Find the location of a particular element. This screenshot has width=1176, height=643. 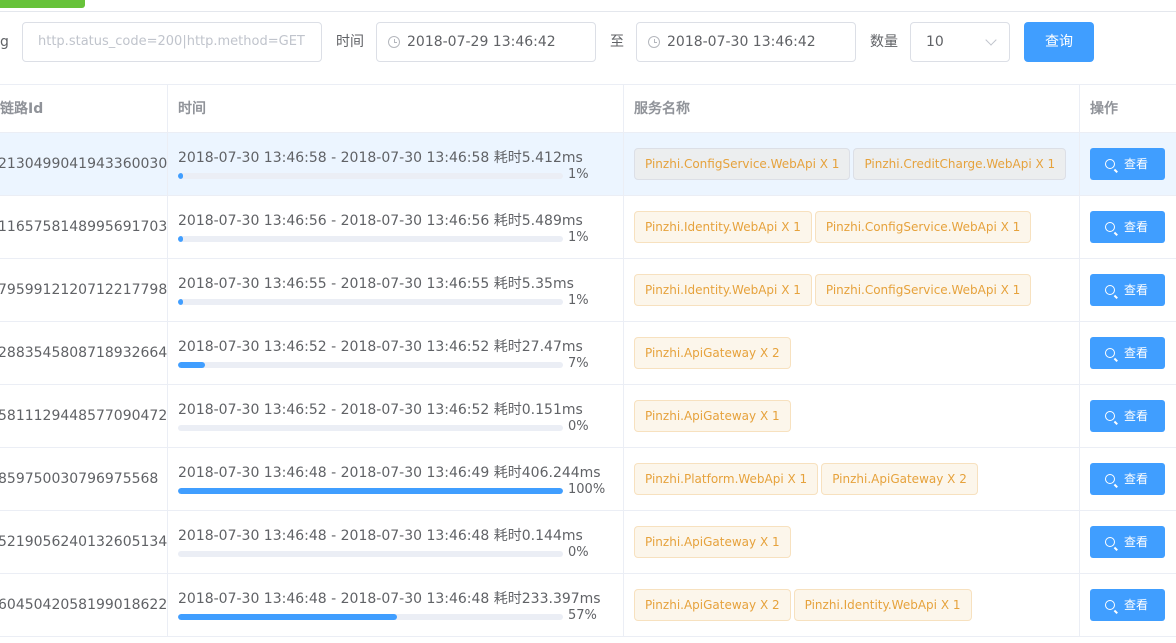

duration-percent: 1% is located at coordinates (578, 300).